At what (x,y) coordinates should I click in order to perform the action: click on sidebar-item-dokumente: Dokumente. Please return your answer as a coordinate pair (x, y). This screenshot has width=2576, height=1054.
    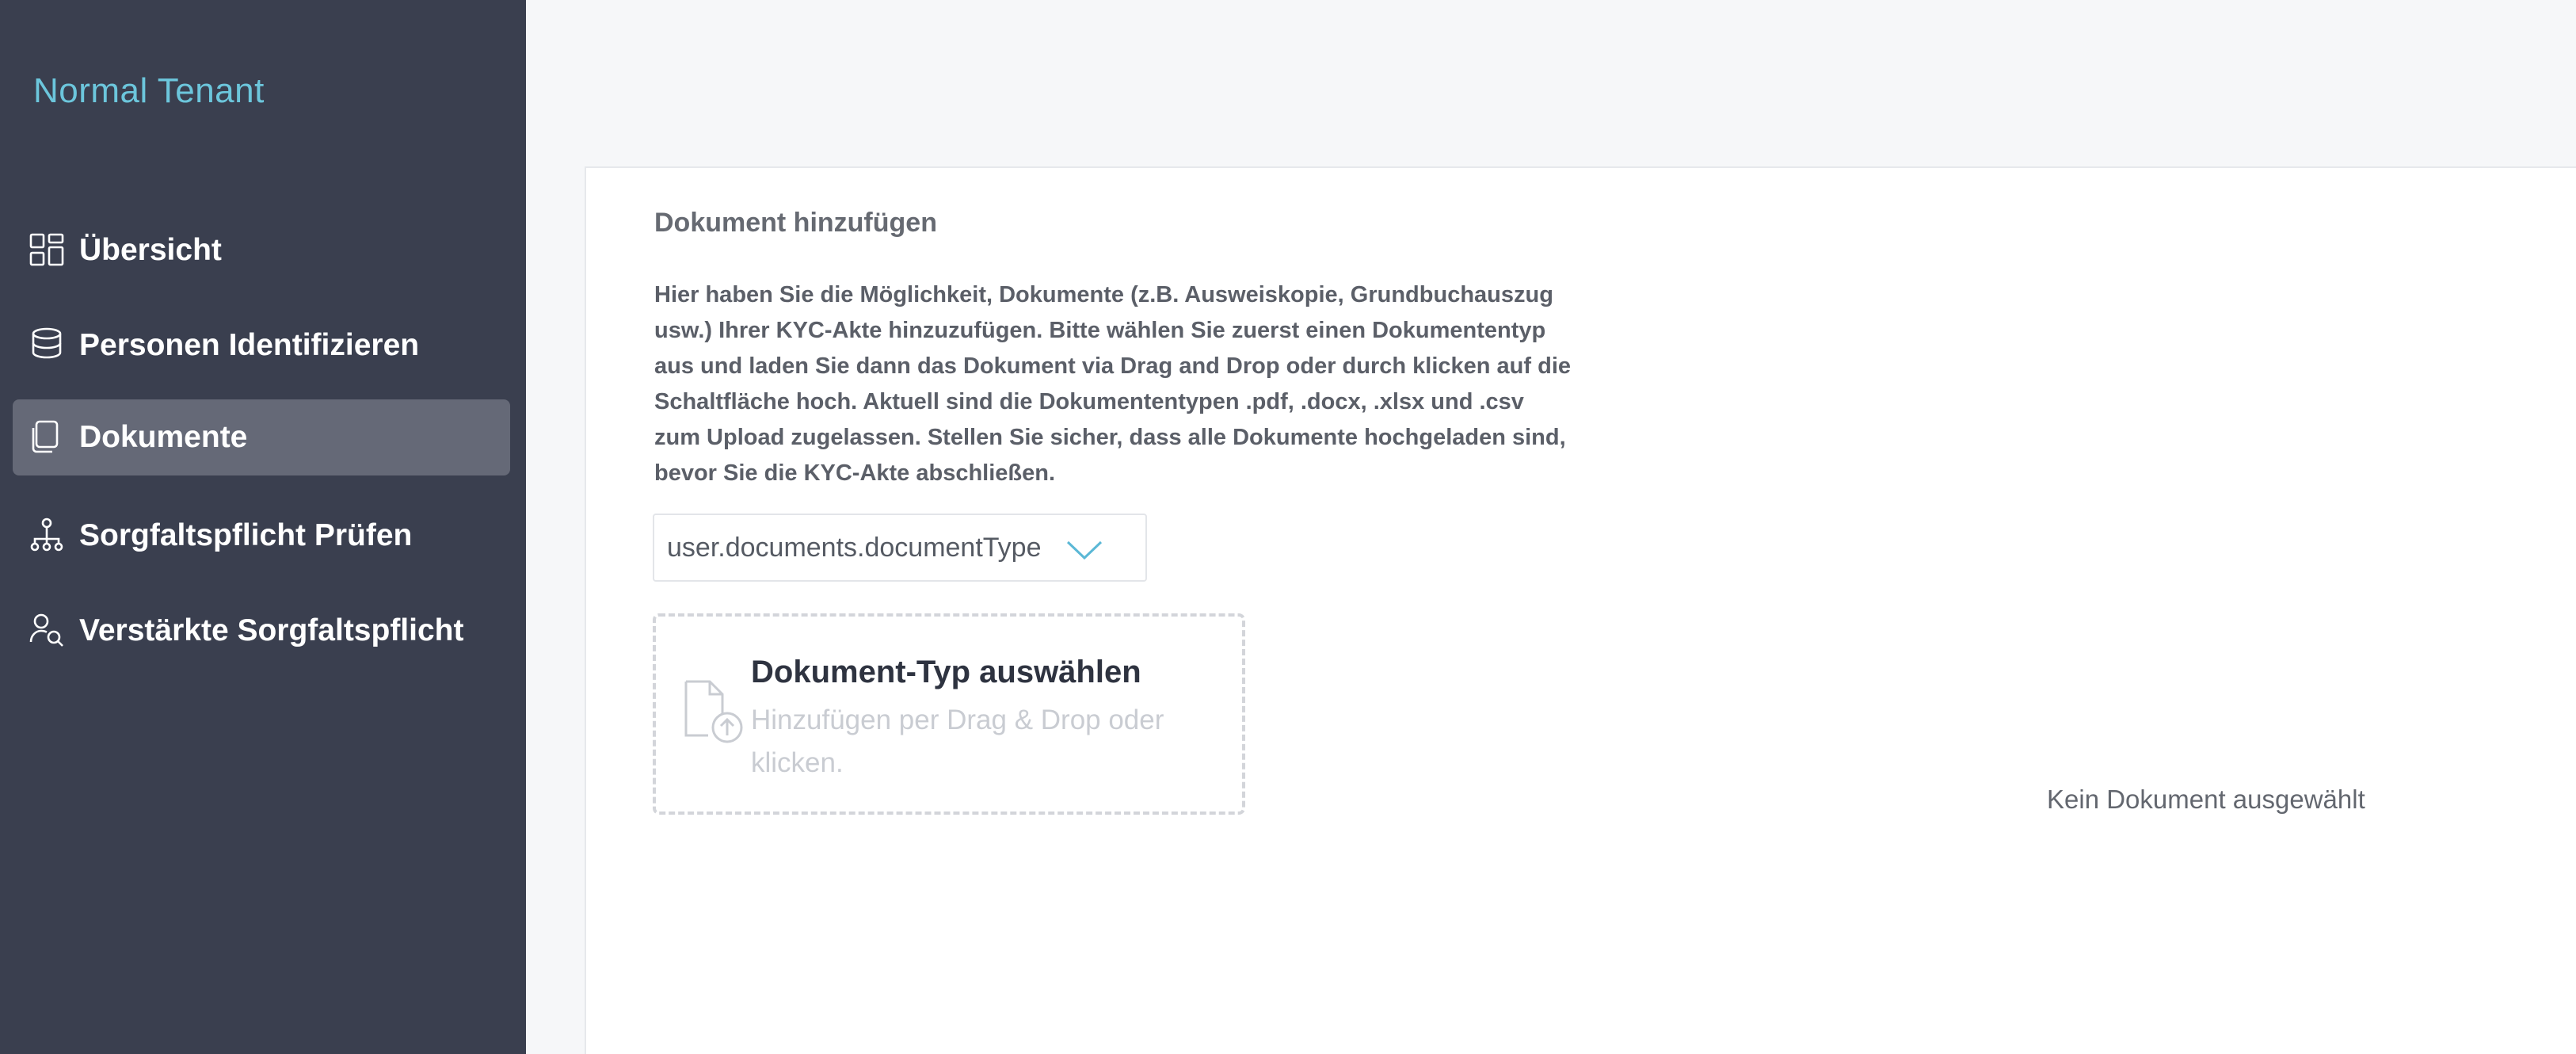
    Looking at the image, I should click on (261, 437).